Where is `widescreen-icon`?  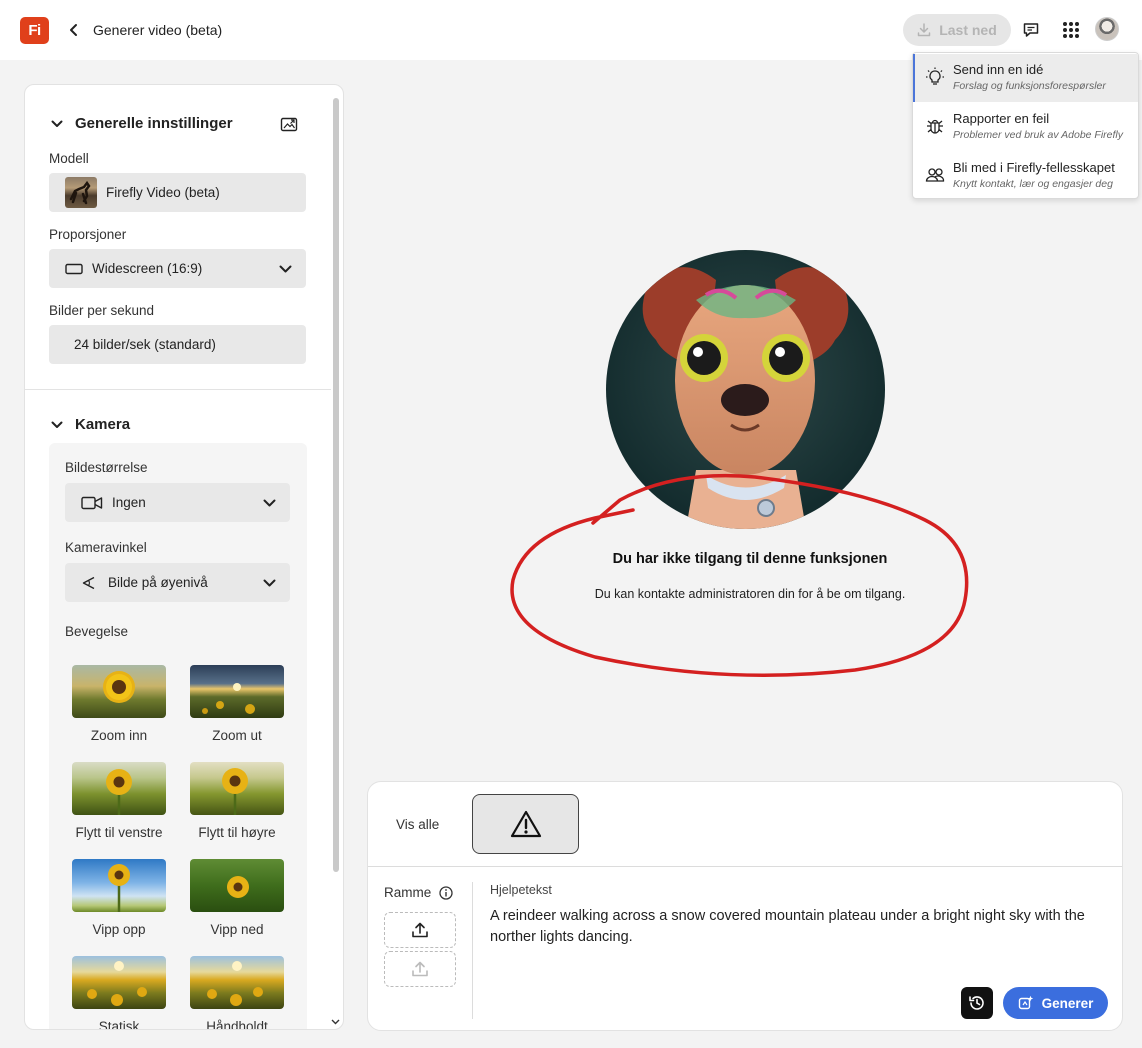
widescreen-icon is located at coordinates (74, 268).